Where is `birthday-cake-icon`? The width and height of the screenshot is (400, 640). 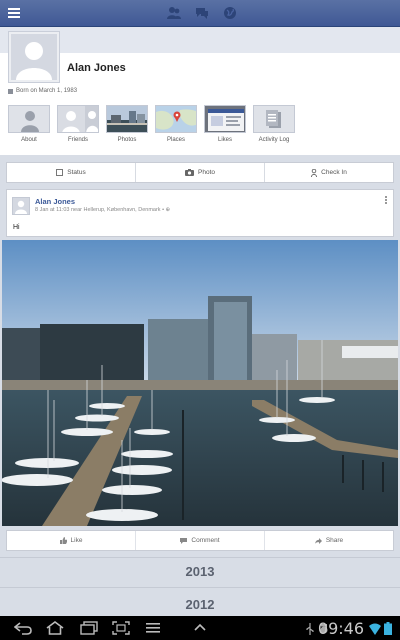
birthday-cake-icon is located at coordinates (10, 91).